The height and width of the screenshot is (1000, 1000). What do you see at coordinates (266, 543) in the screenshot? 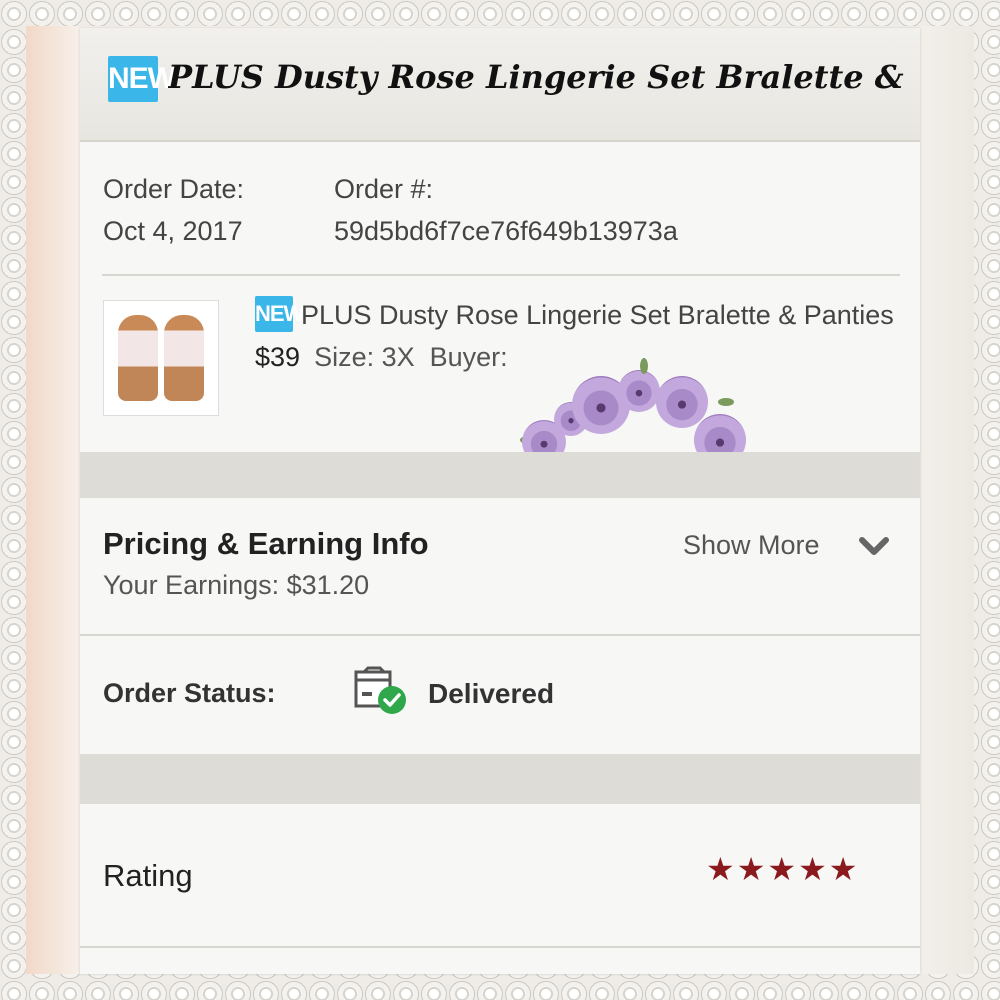
I see `pricing-title: Pricing & Earning Info` at bounding box center [266, 543].